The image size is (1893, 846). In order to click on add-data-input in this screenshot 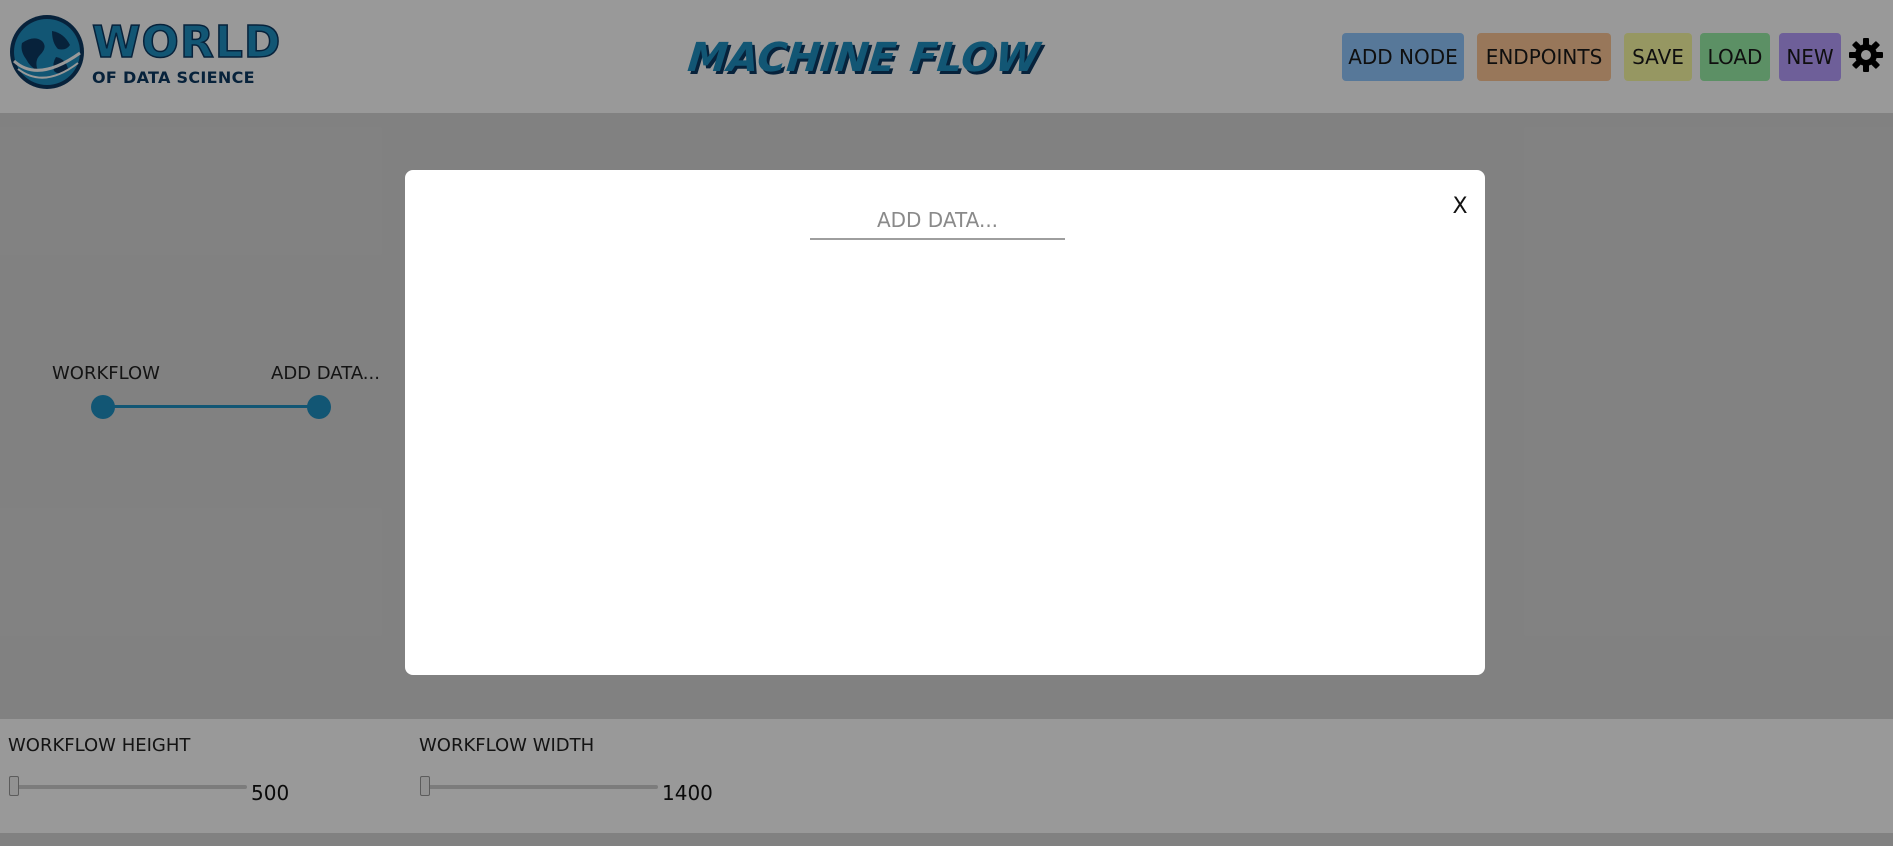, I will do `click(937, 221)`.